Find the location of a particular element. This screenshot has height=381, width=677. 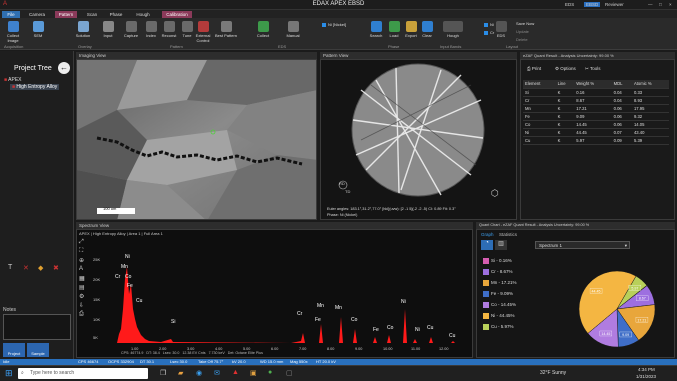

sample-tab: Sample is located at coordinates (38, 350).